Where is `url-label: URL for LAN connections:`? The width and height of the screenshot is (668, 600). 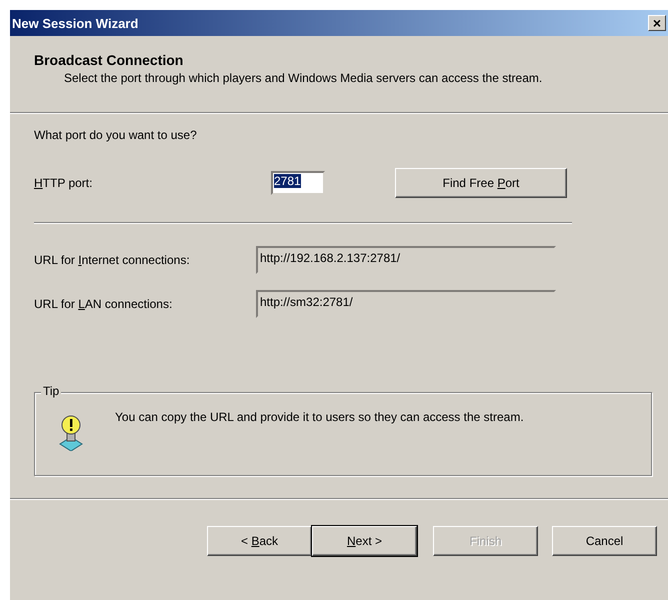 url-label: URL for LAN connections: is located at coordinates (104, 304).